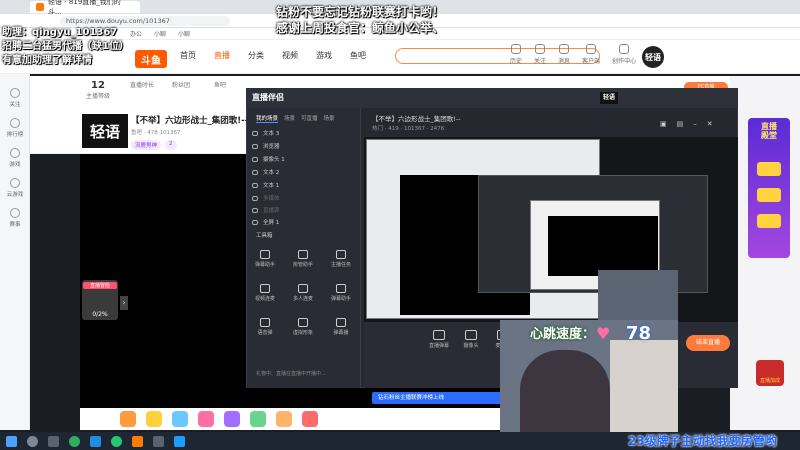 This screenshot has width=800, height=450. What do you see at coordinates (303, 327) in the screenshot?
I see `tool-button: 虚拟形象` at bounding box center [303, 327].